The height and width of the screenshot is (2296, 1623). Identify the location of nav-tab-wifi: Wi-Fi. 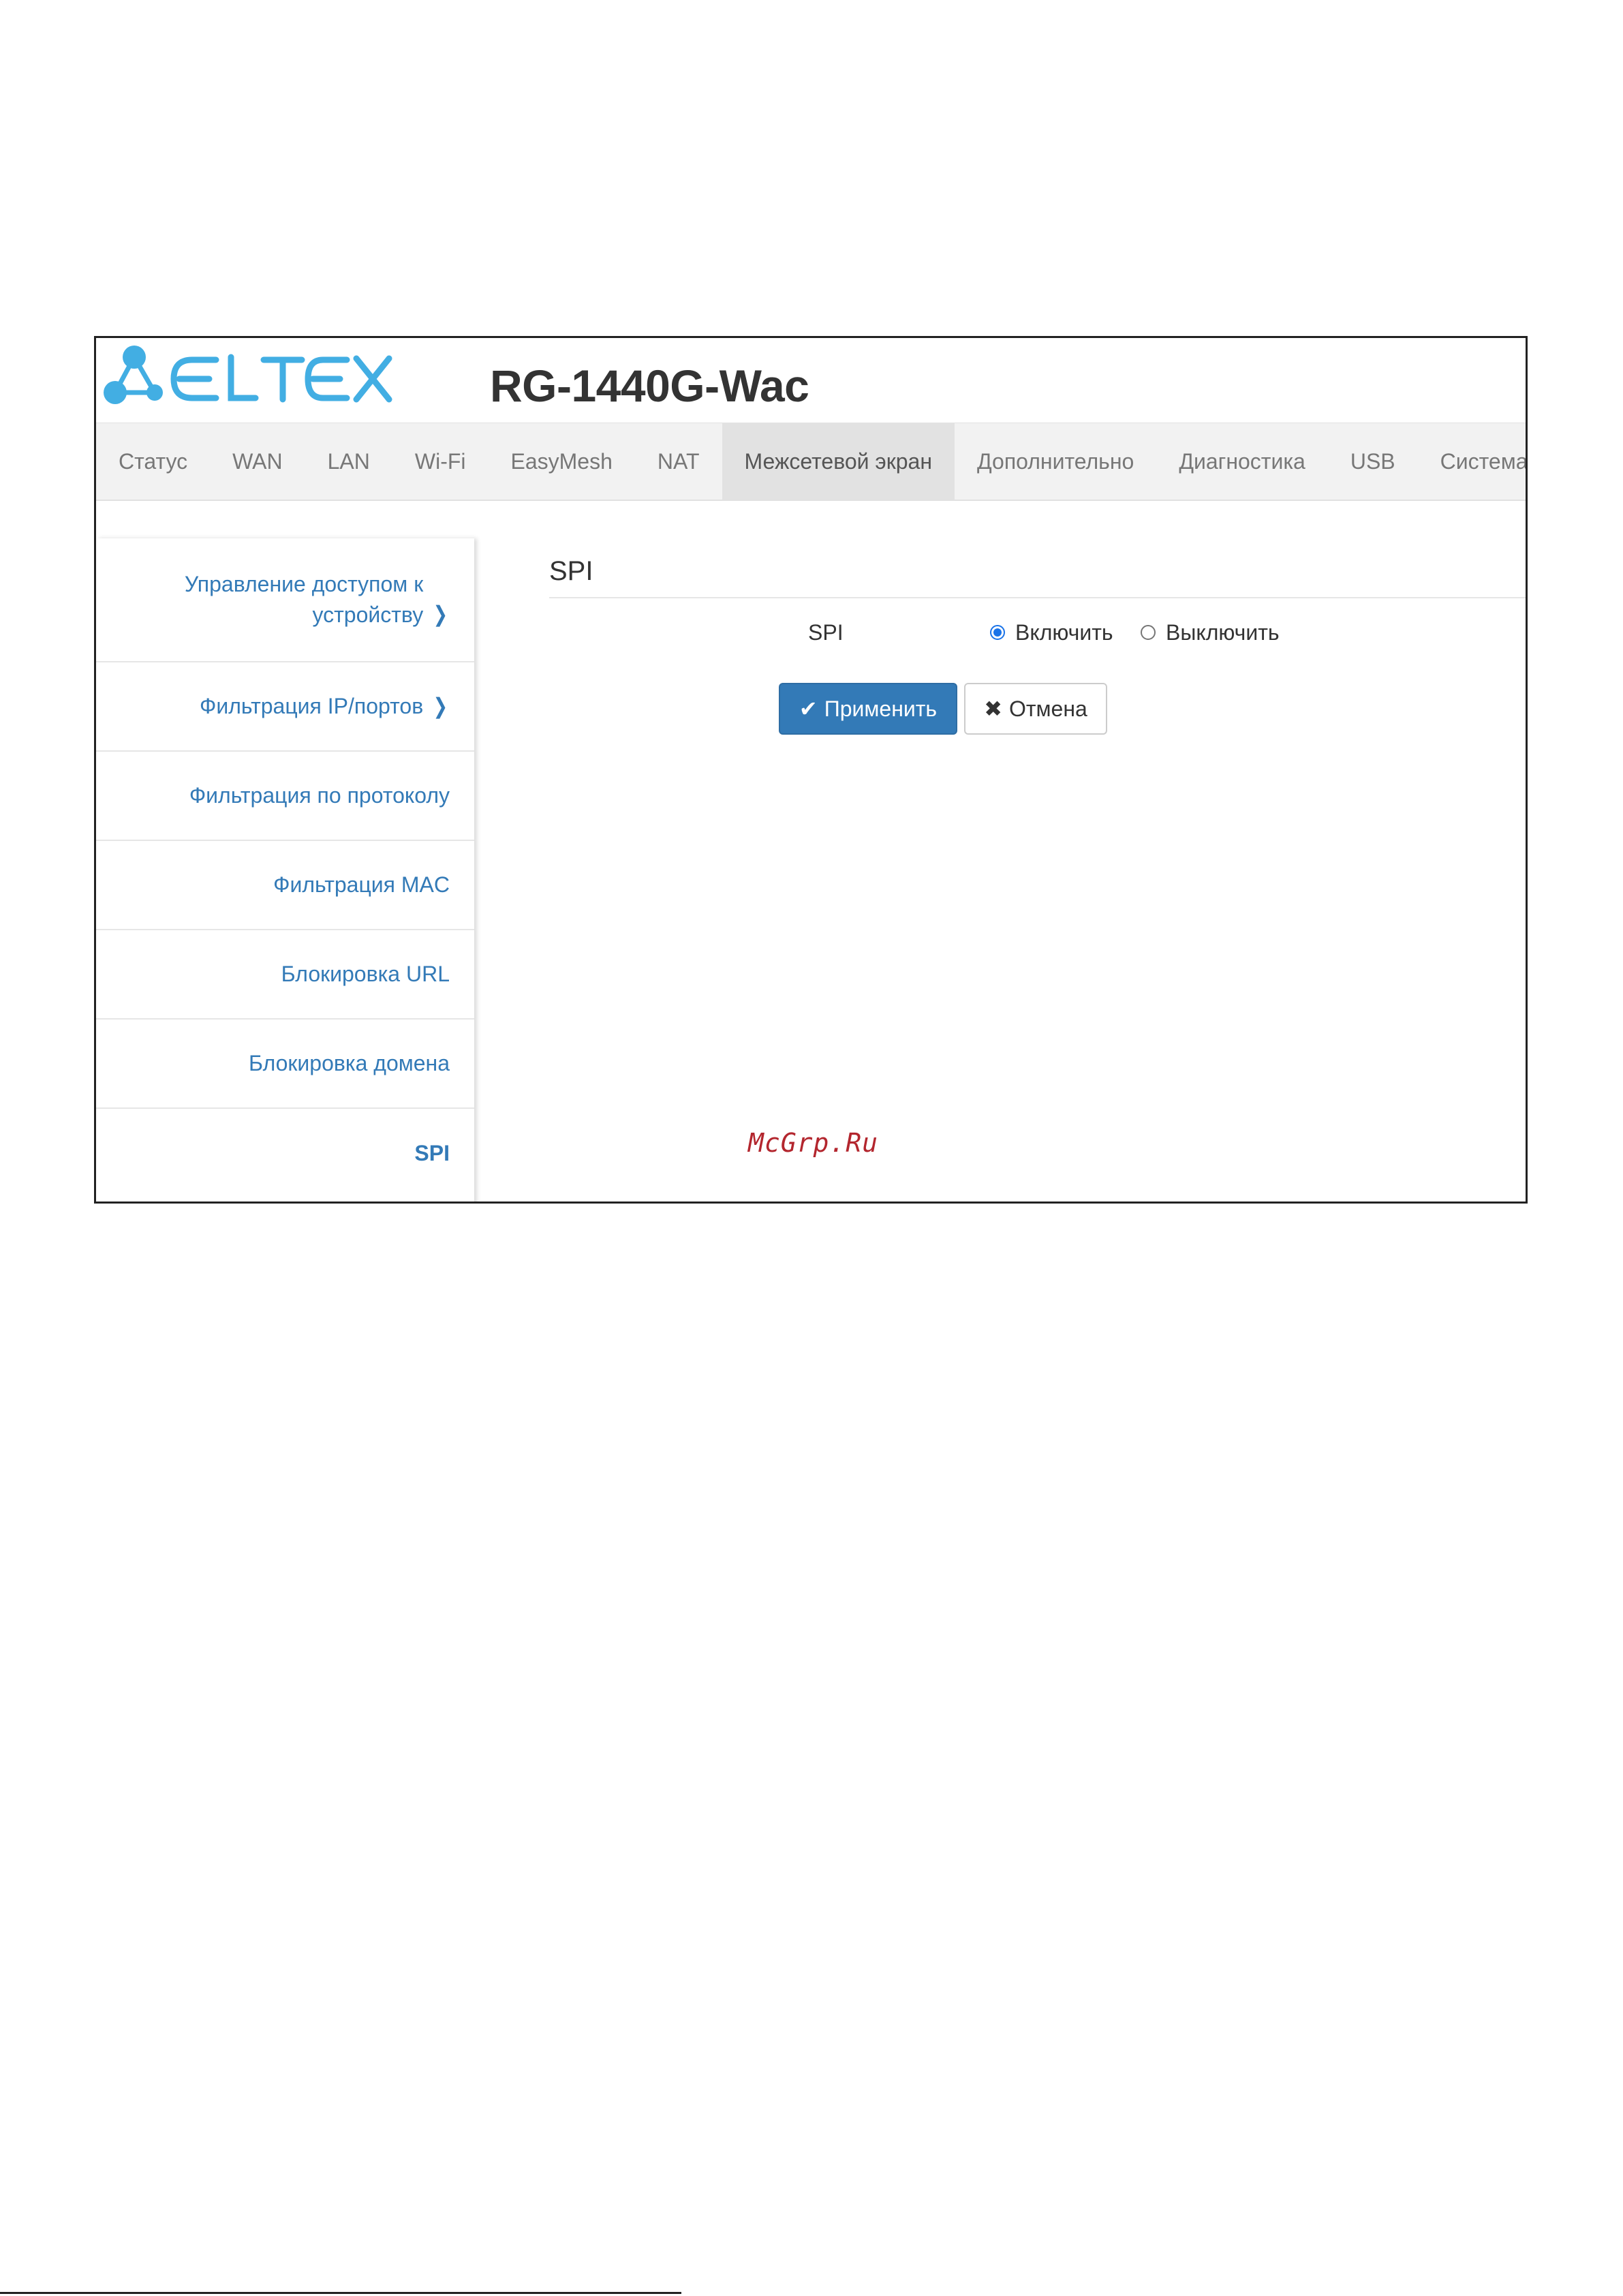
(440, 461).